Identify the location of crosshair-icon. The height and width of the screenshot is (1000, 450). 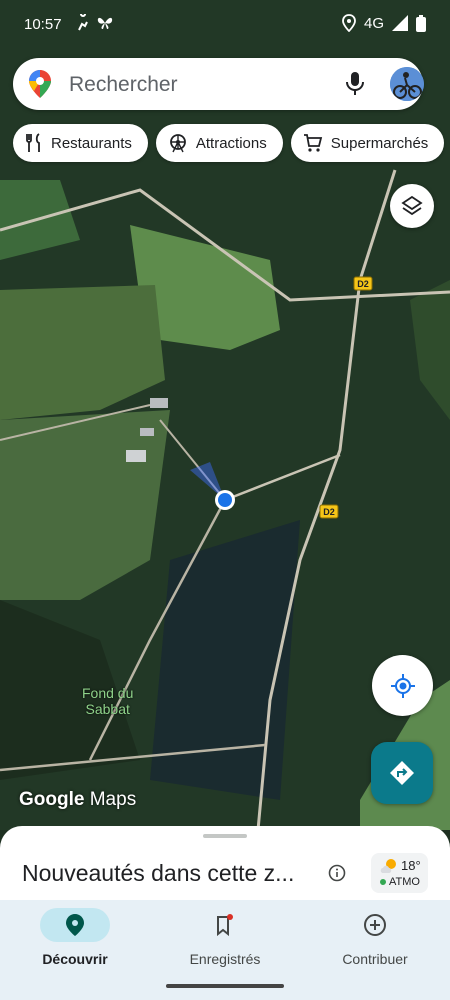
(402, 685).